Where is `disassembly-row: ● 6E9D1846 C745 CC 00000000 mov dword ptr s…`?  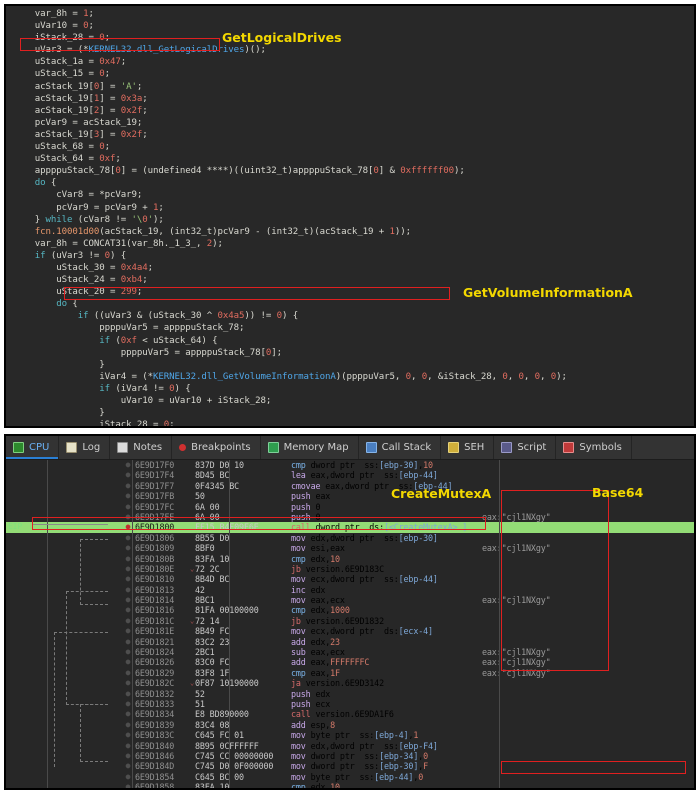 disassembly-row: ● 6E9D1846 C745 CC 00000000 mov dword ptr s… is located at coordinates (350, 756).